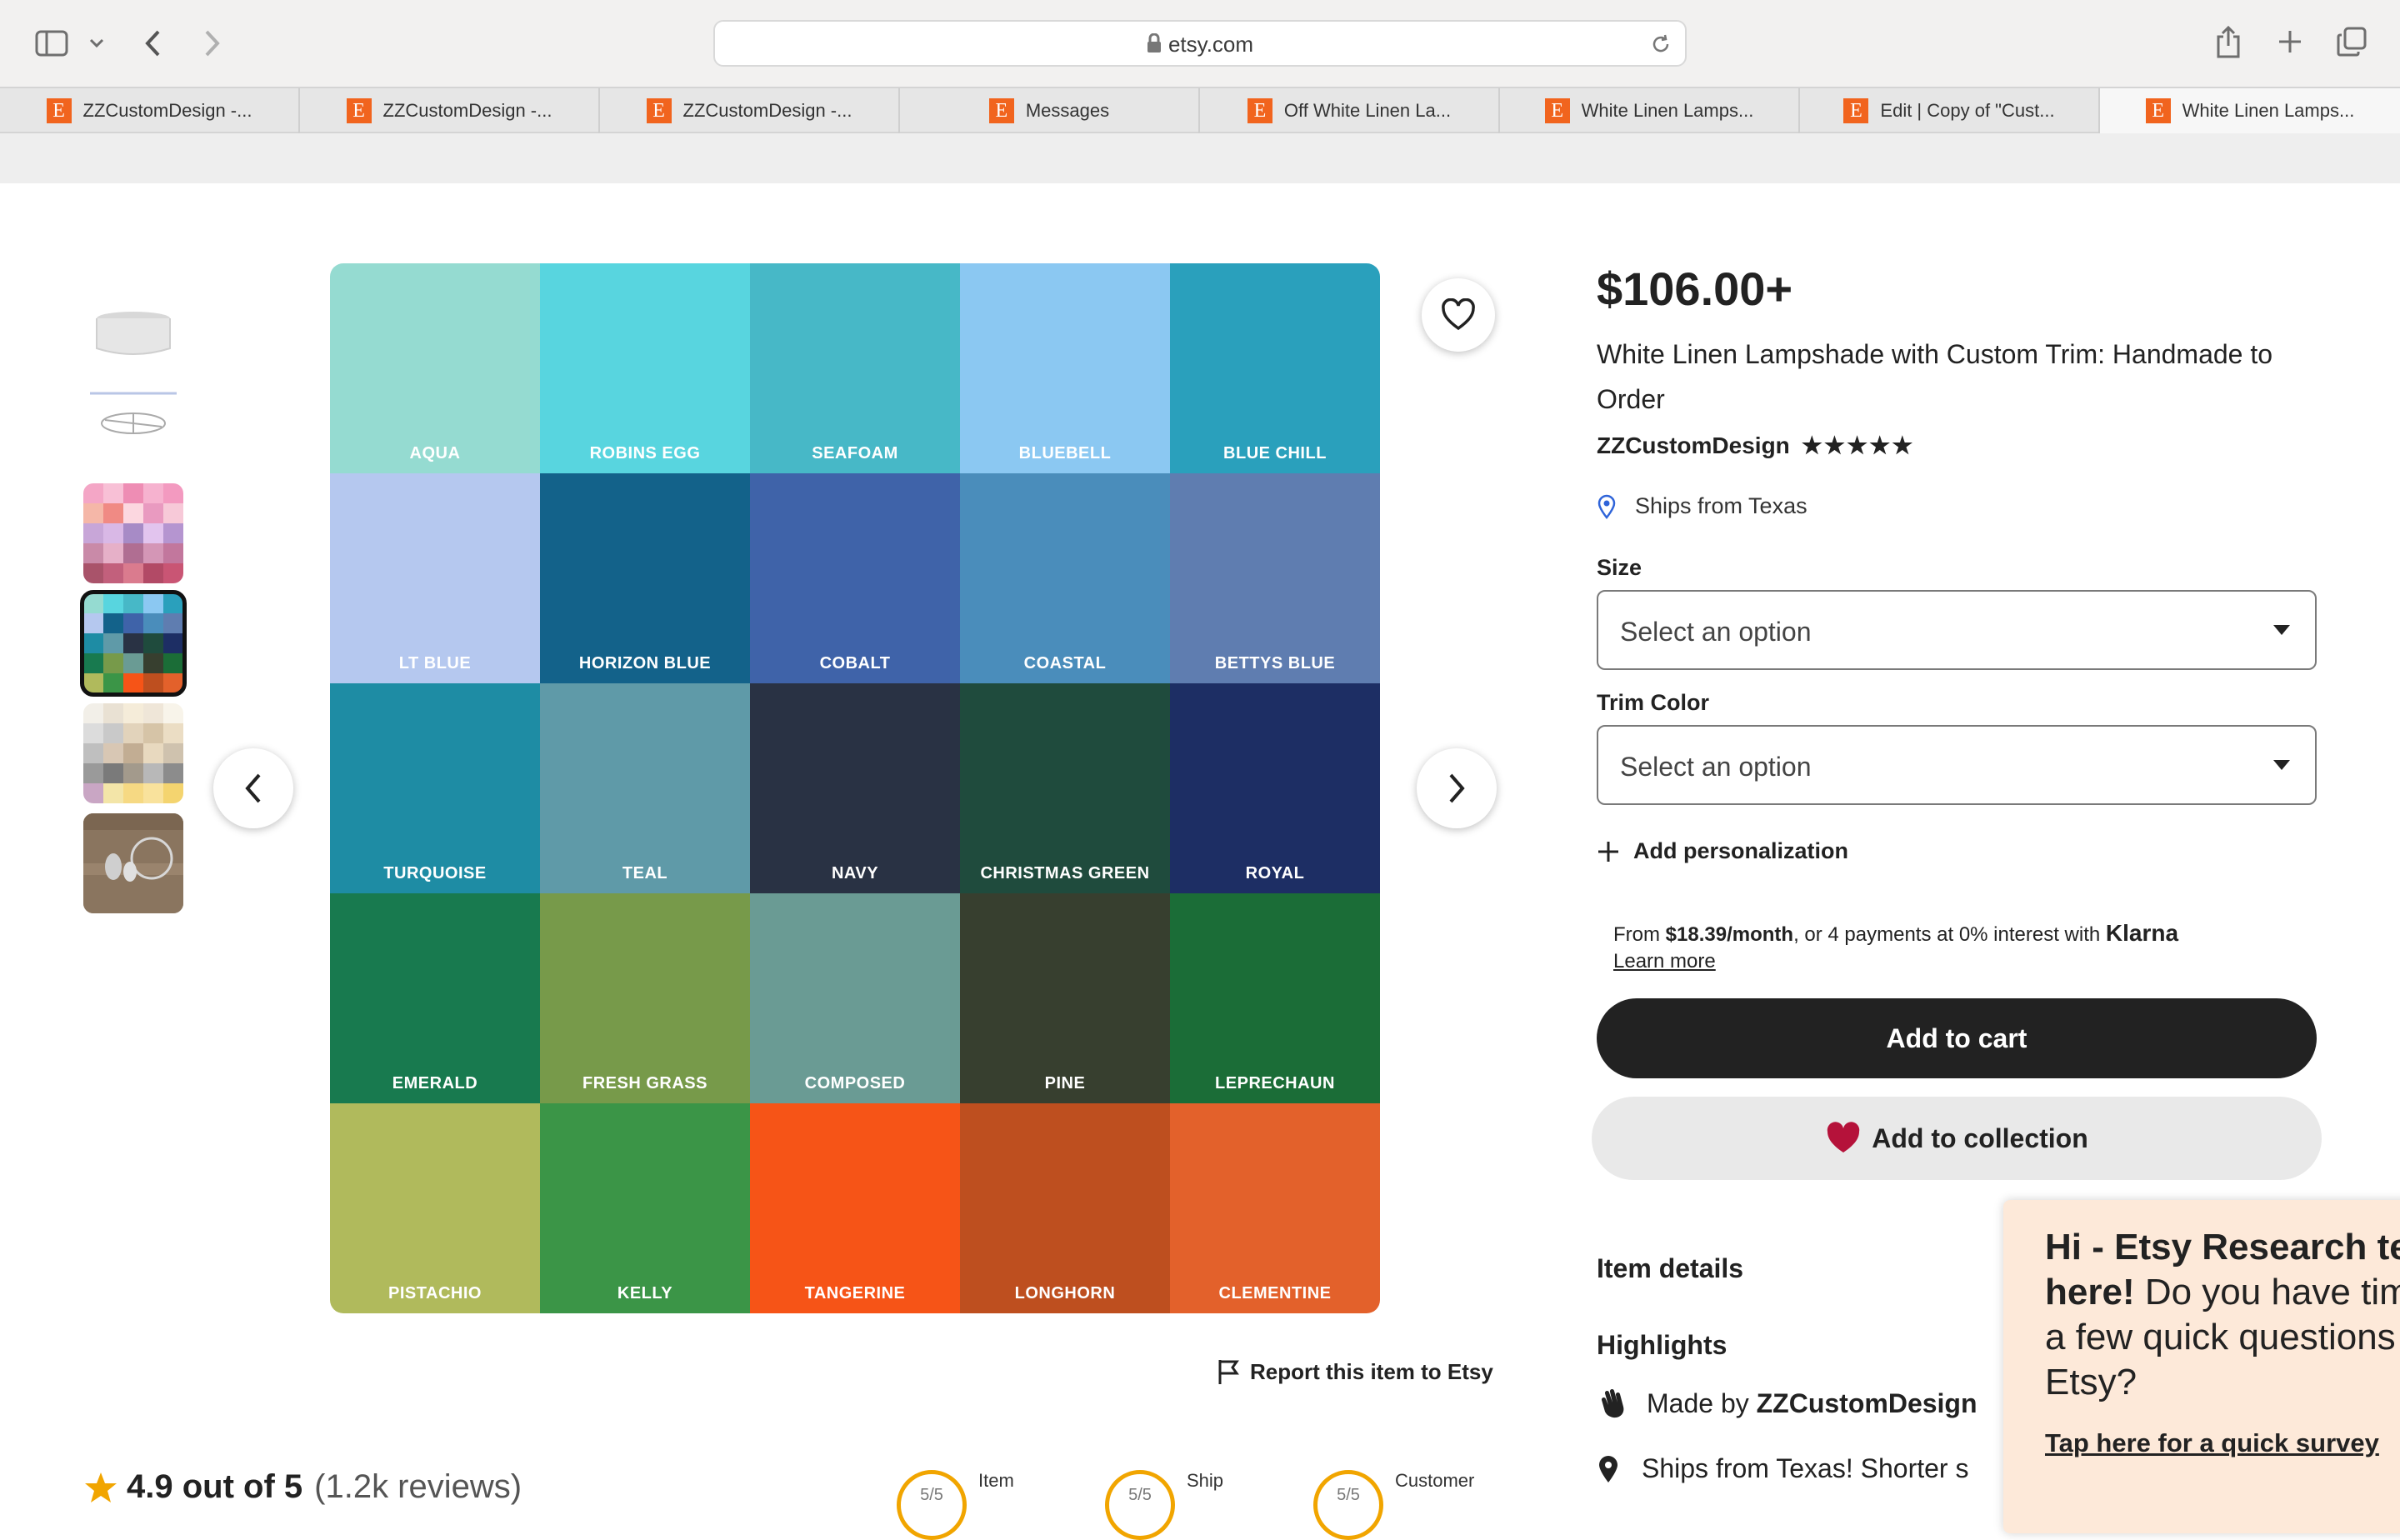  I want to click on swatch-label: LT BLUE, so click(435, 663).